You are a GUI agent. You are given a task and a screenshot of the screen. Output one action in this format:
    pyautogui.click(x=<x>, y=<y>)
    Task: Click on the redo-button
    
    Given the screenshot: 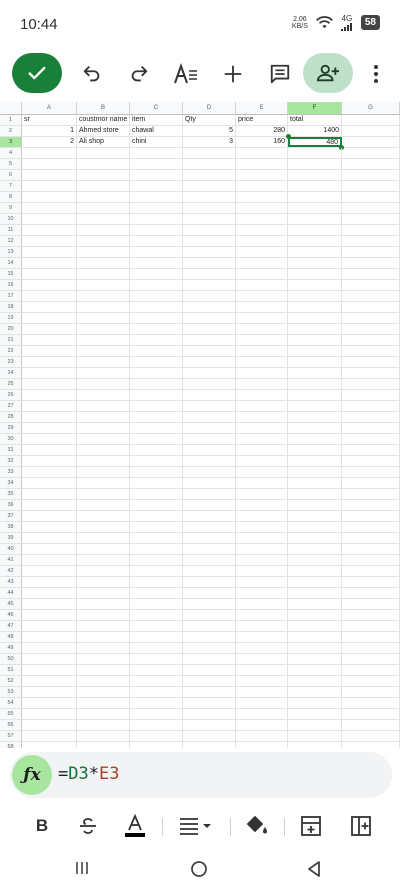 What is the action you would take?
    pyautogui.click(x=139, y=74)
    